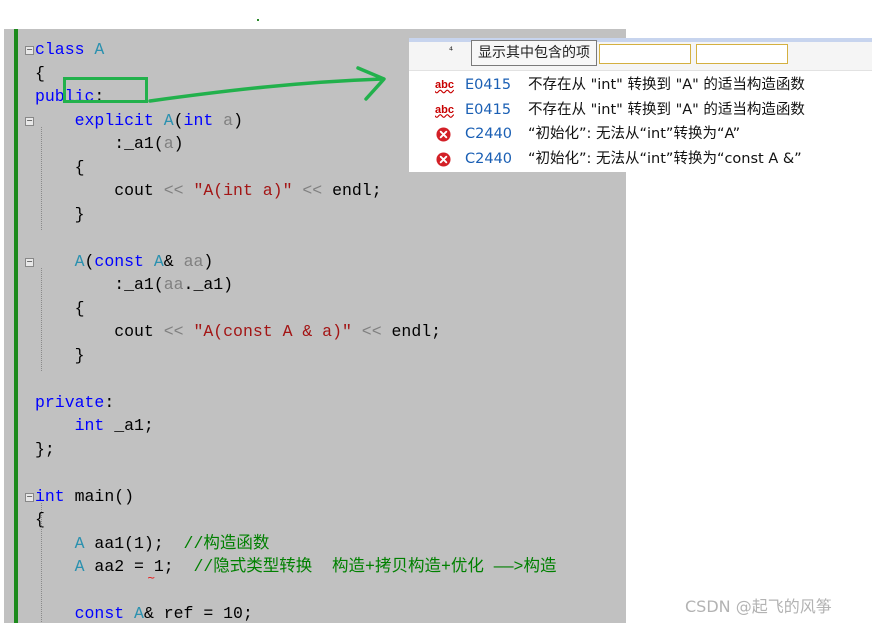 The width and height of the screenshot is (872, 623). What do you see at coordinates (634, 134) in the screenshot?
I see `error-description: “初始化”: 无法从“int”转换为“A”` at bounding box center [634, 134].